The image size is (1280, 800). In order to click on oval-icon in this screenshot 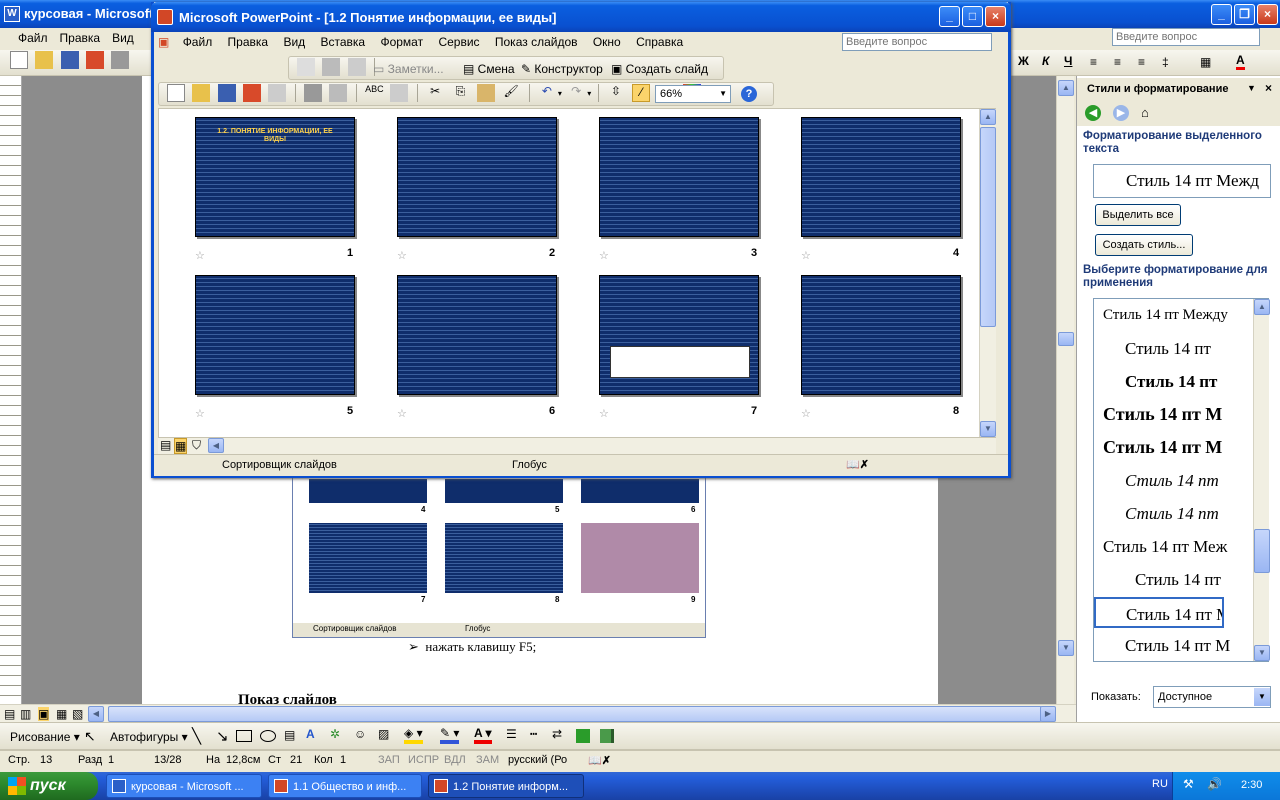, I will do `click(268, 736)`.